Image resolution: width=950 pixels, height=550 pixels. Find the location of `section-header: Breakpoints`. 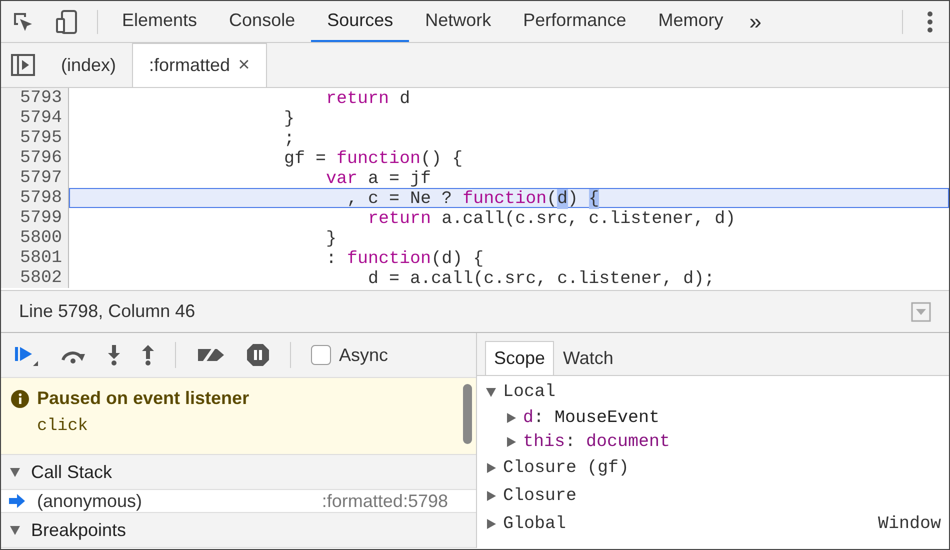

section-header: Breakpoints is located at coordinates (78, 530).